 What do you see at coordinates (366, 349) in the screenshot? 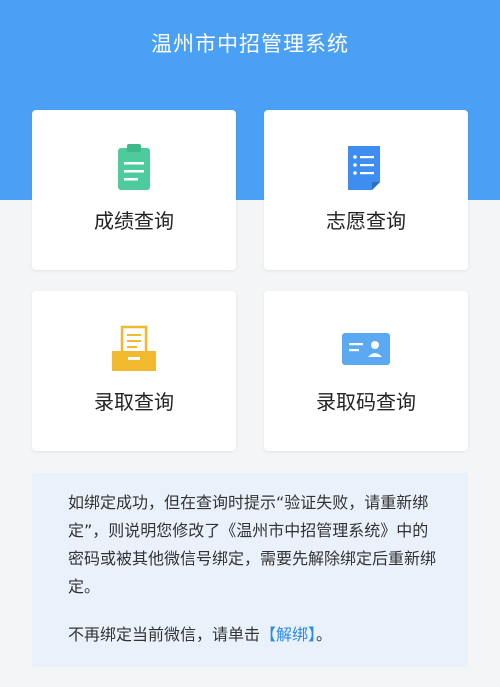
I see `id-card-icon` at bounding box center [366, 349].